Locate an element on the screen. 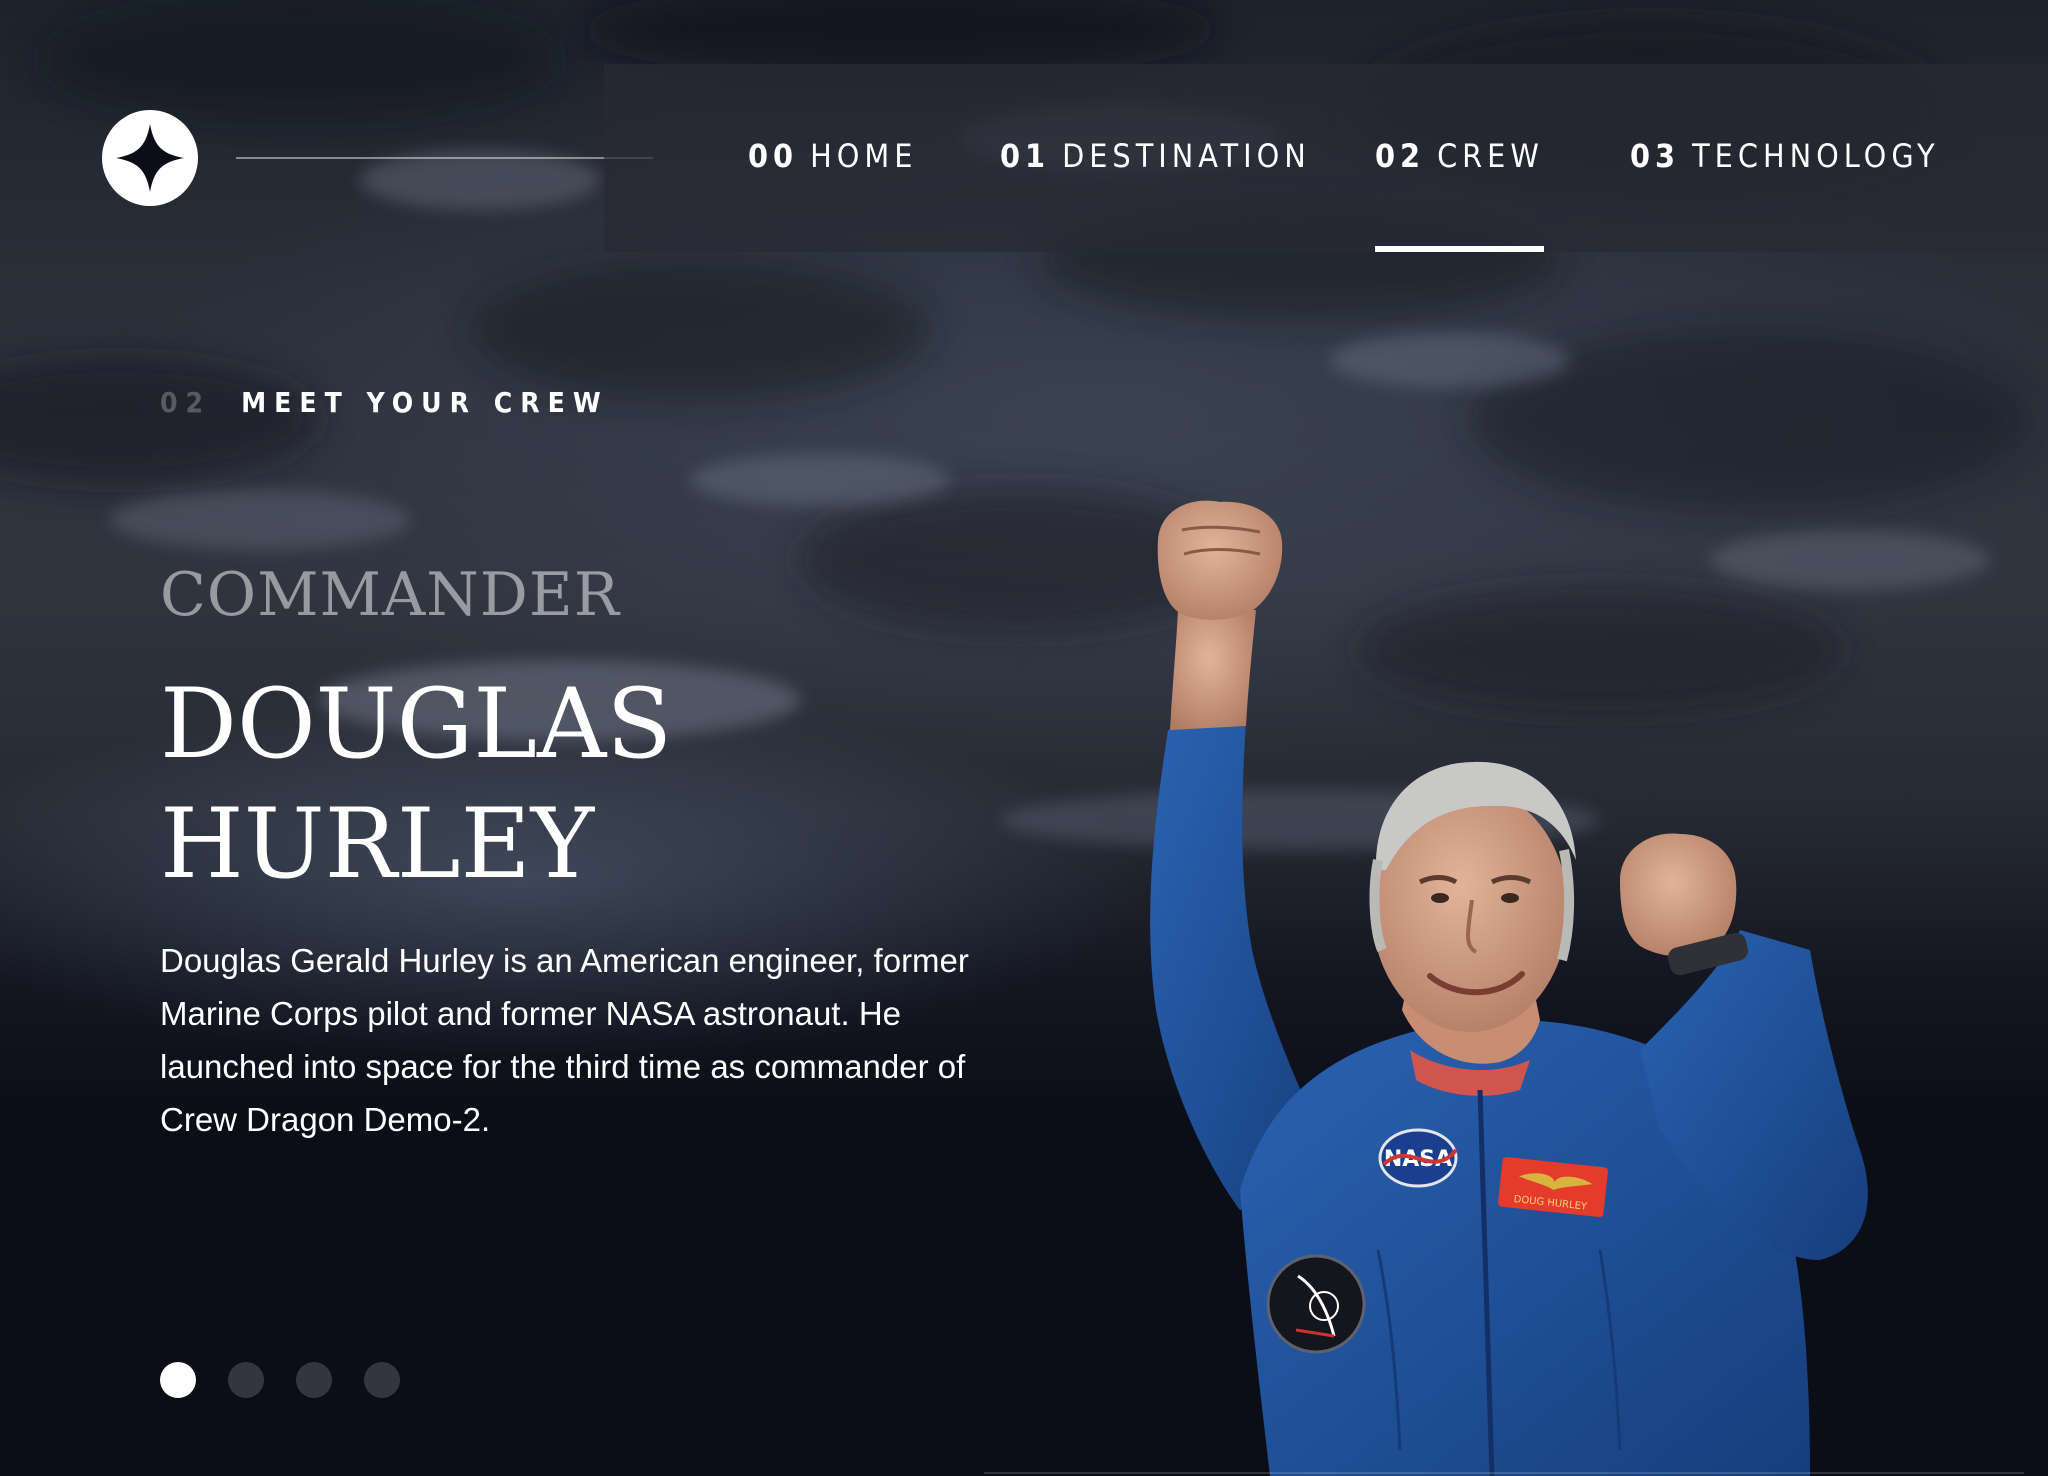 This screenshot has height=1476, width=2048. image-baseline-divider is located at coordinates (1504, 1473).